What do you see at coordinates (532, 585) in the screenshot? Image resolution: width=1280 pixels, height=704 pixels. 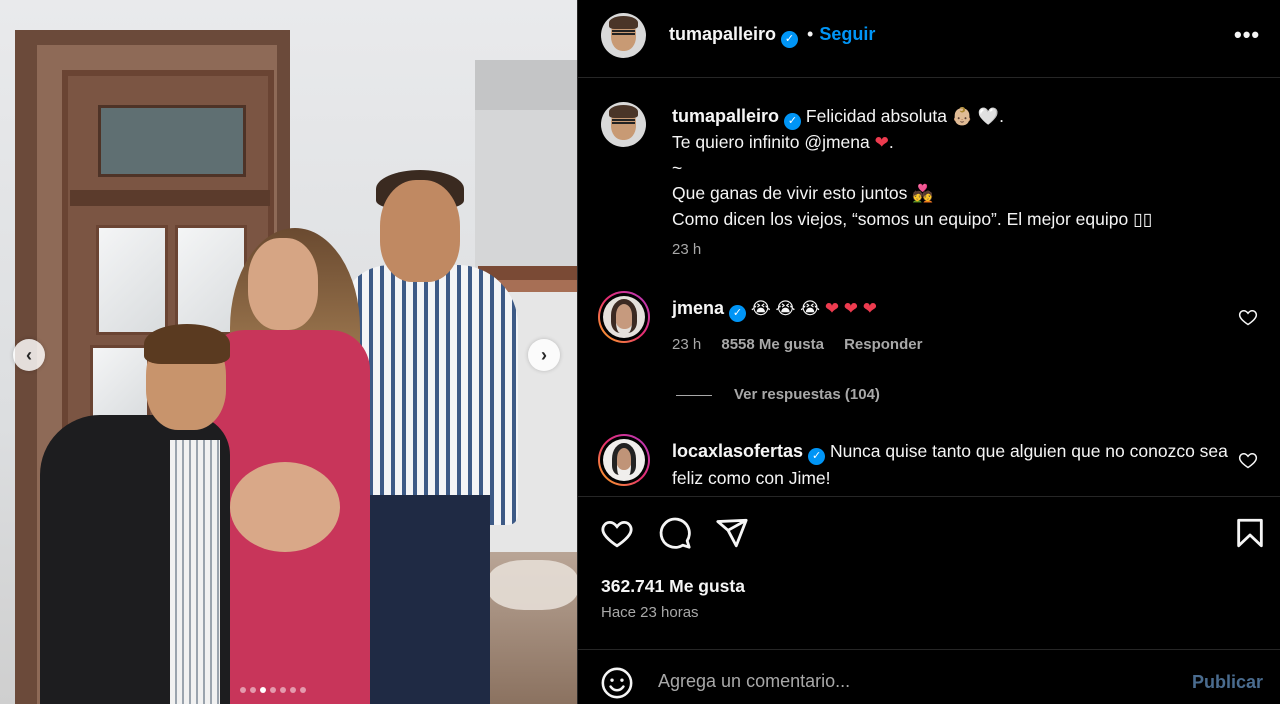 I see `photo-rug` at bounding box center [532, 585].